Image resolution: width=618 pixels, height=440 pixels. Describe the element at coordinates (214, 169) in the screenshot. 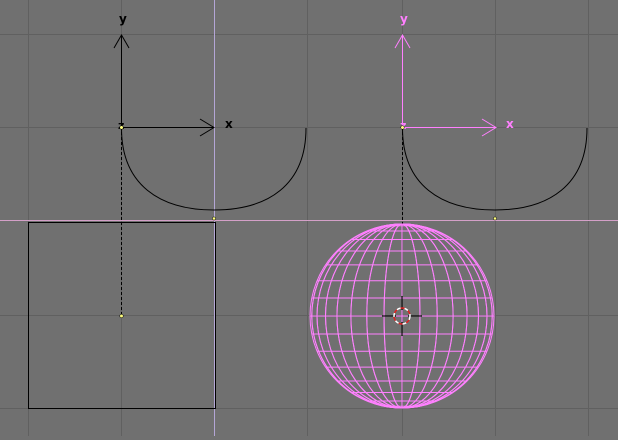

I see `left-bezier-curve` at that location.